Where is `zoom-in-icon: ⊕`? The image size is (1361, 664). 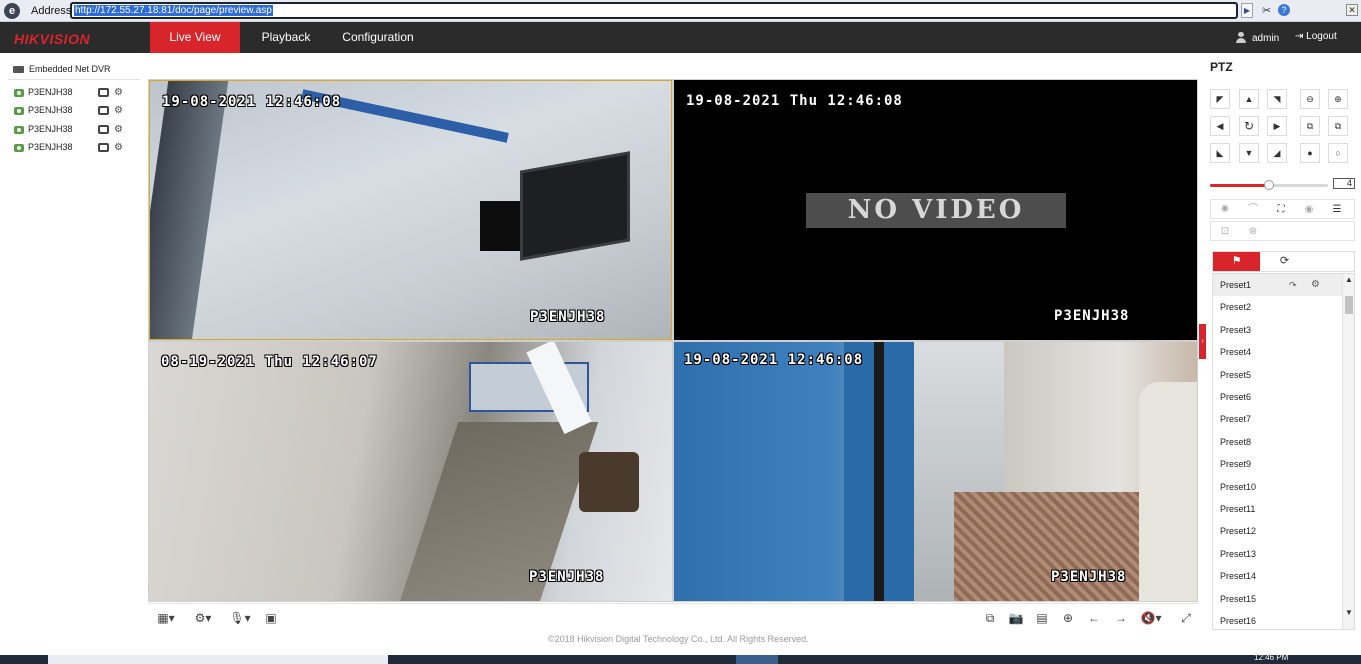 zoom-in-icon: ⊕ is located at coordinates (1338, 99).